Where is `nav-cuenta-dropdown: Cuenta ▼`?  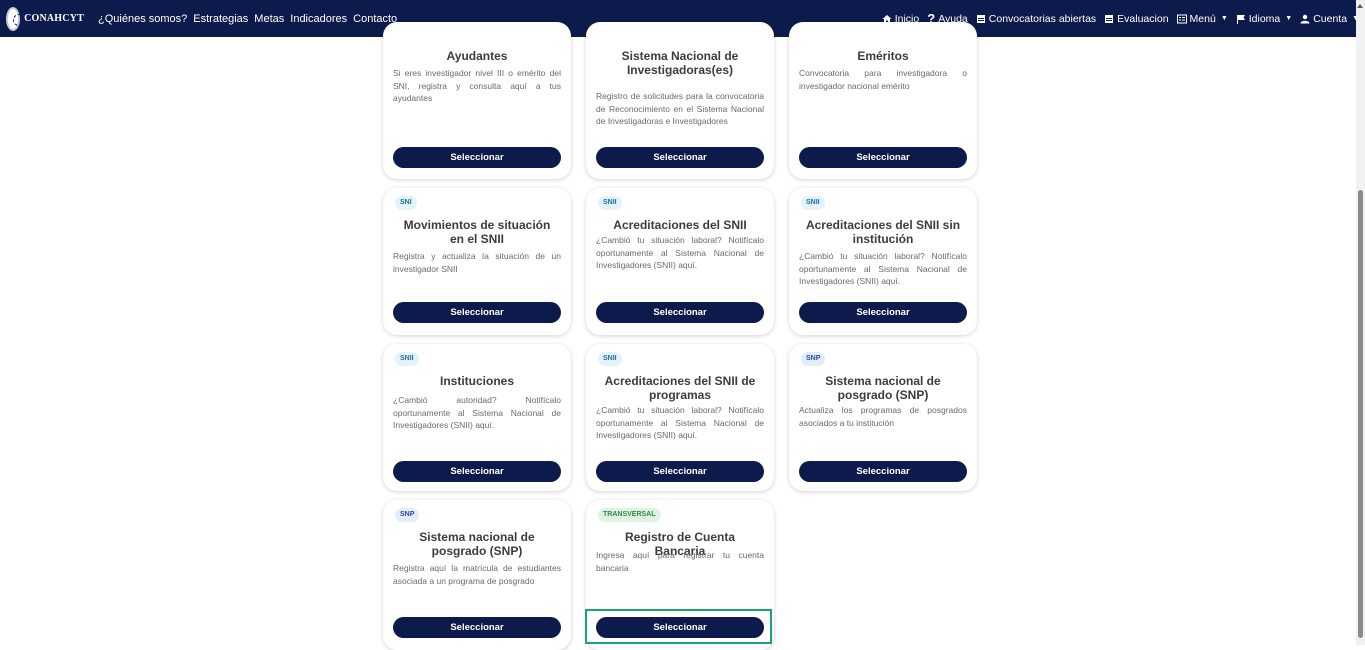
nav-cuenta-dropdown: Cuenta ▼ is located at coordinates (1329, 19).